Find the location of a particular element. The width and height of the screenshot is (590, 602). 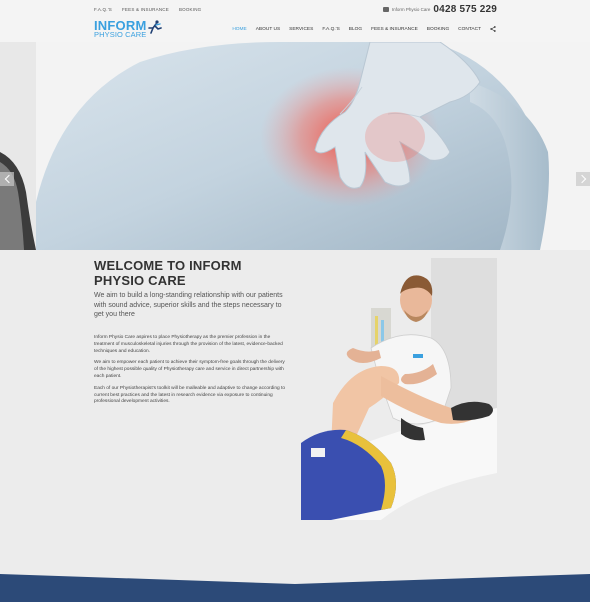

phone-contact: Inform Physio Care 0428 575 229 is located at coordinates (439, 9).